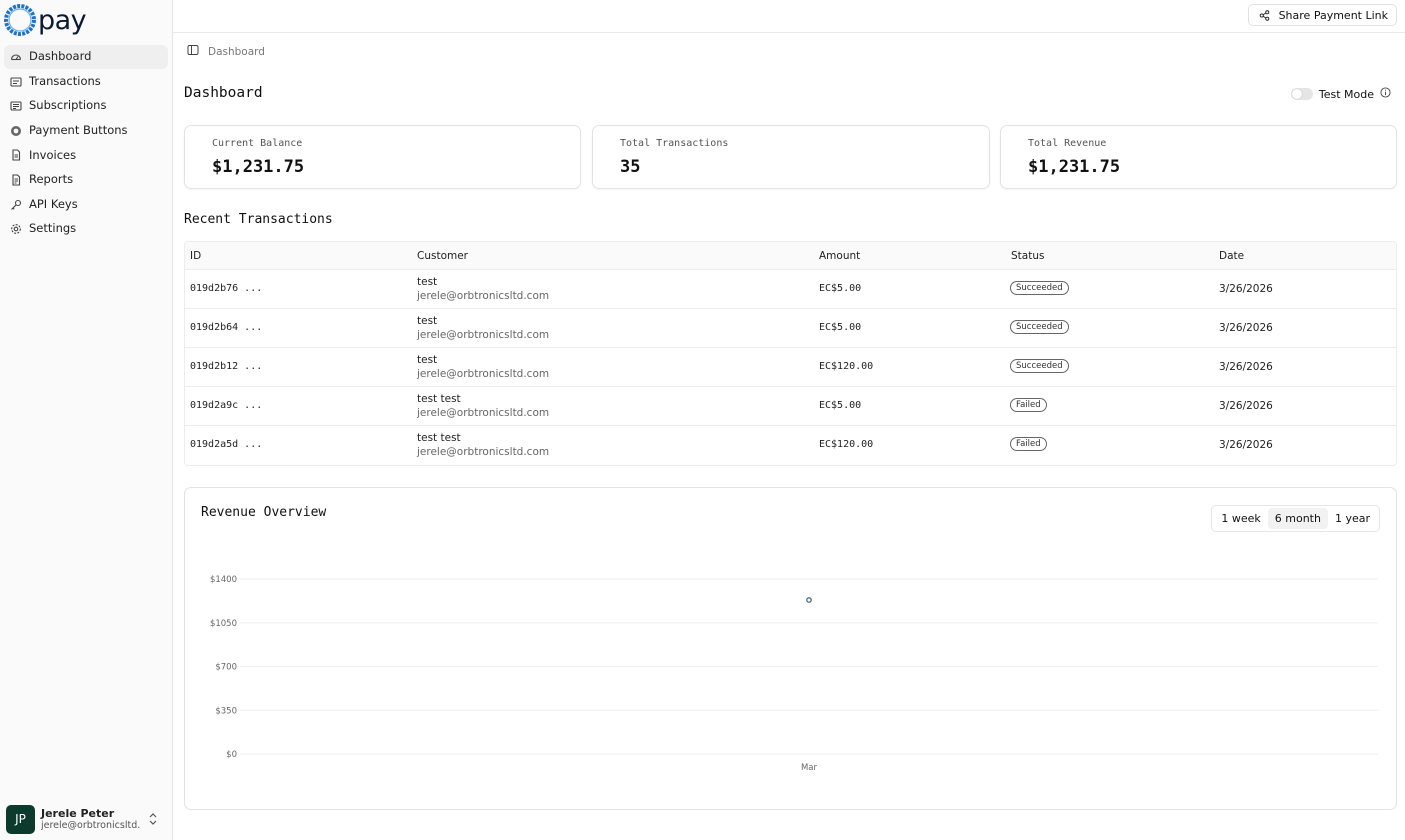  I want to click on info-icon, so click(1385, 94).